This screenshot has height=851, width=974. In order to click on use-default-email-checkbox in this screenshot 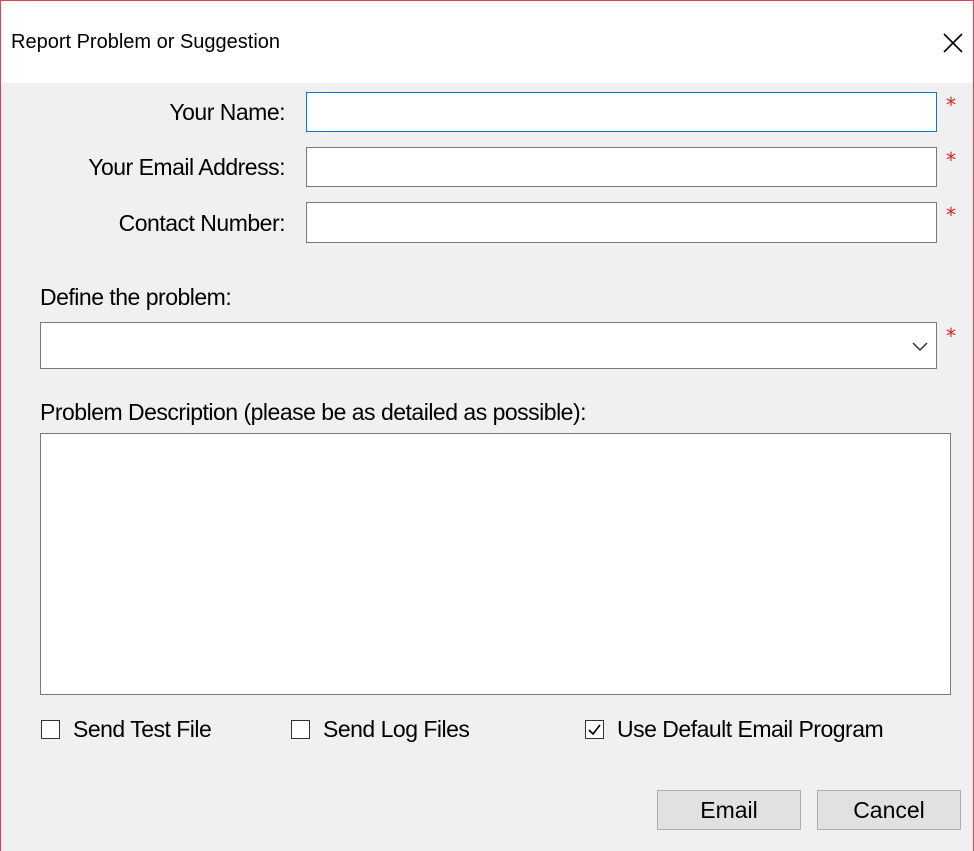, I will do `click(594, 729)`.